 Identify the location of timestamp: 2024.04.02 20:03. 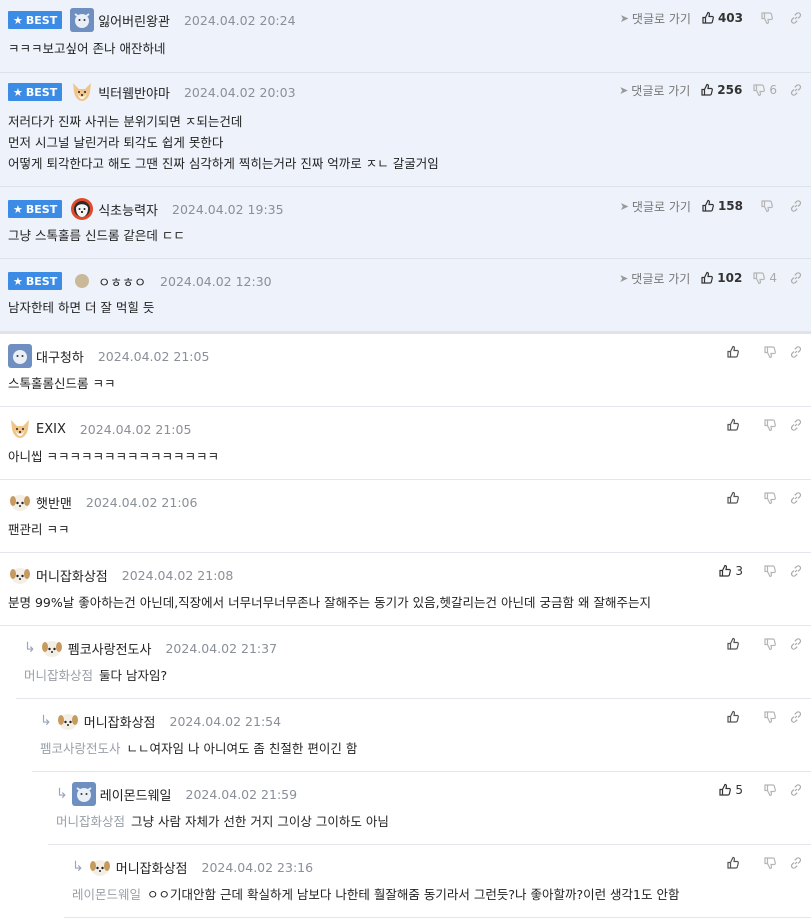
(239, 92).